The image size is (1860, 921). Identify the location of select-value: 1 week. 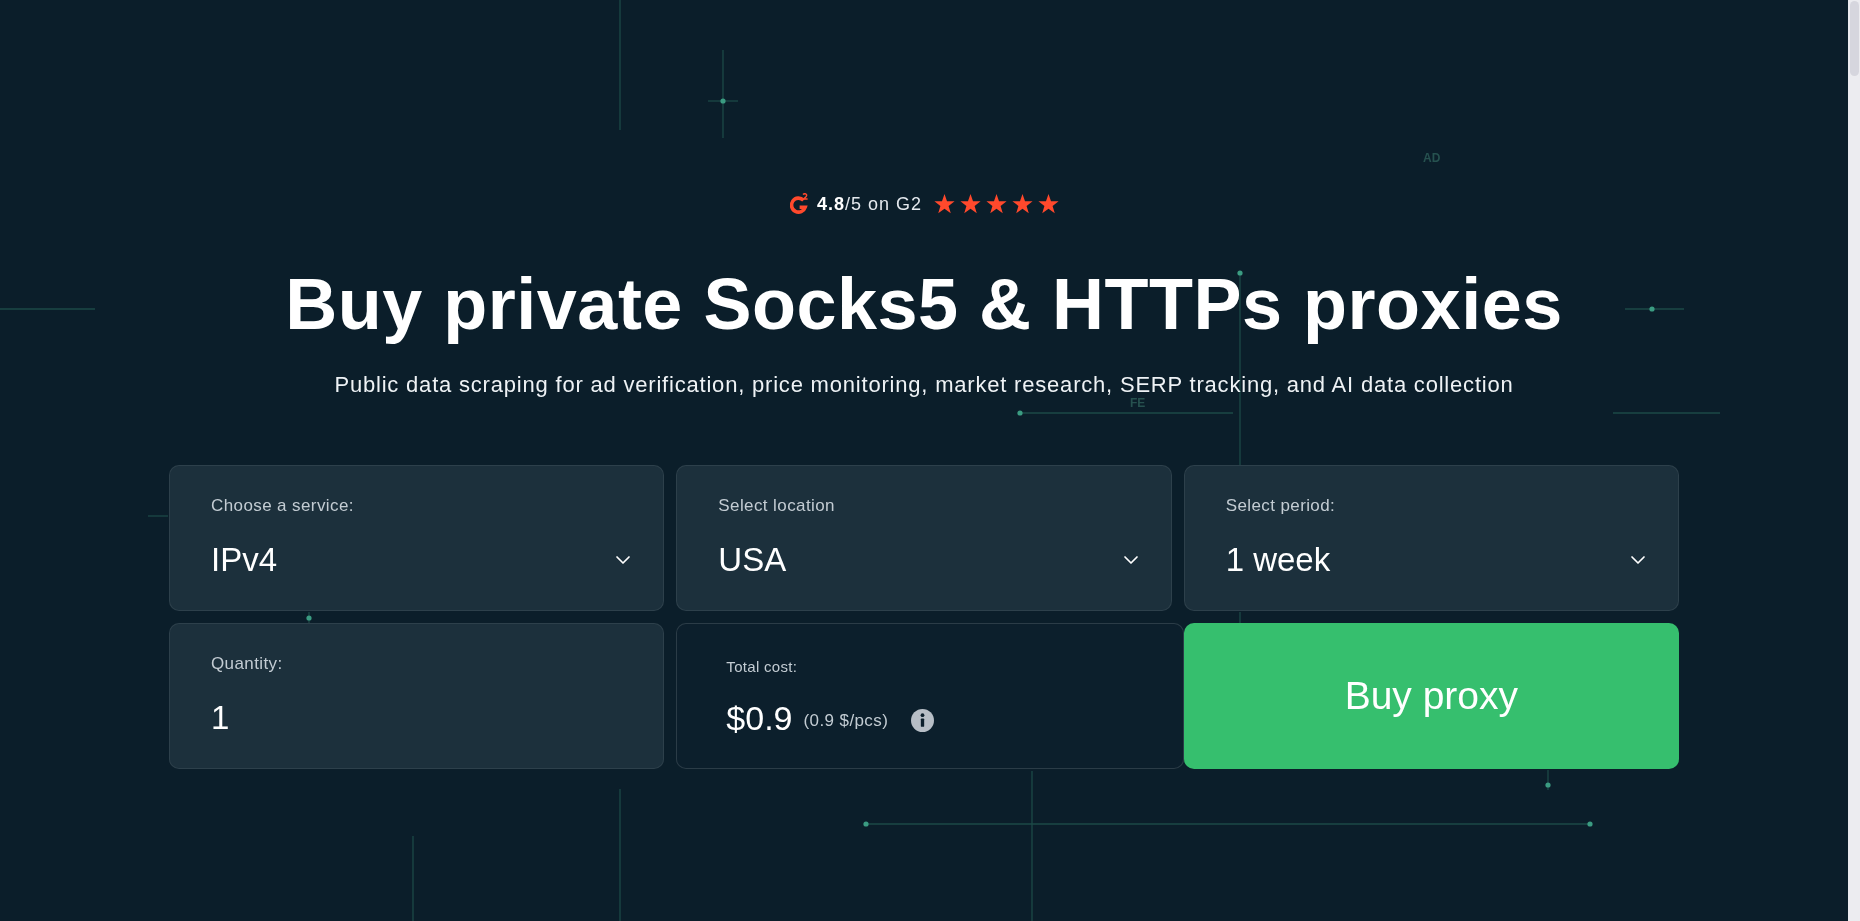
(1278, 560).